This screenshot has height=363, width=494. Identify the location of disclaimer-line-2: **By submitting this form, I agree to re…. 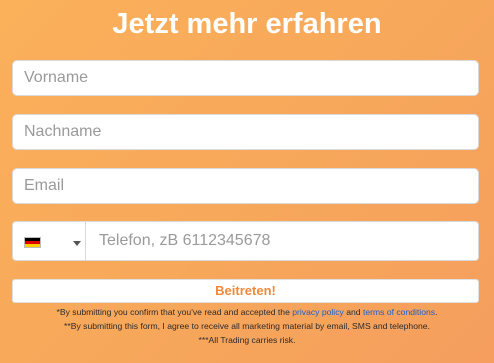
(247, 326).